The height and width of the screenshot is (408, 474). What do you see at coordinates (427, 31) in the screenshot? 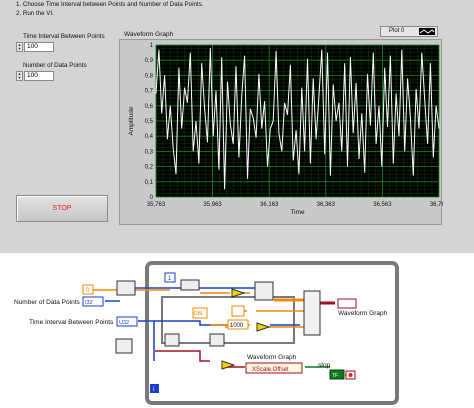
I see `plot-legend-swatch` at bounding box center [427, 31].